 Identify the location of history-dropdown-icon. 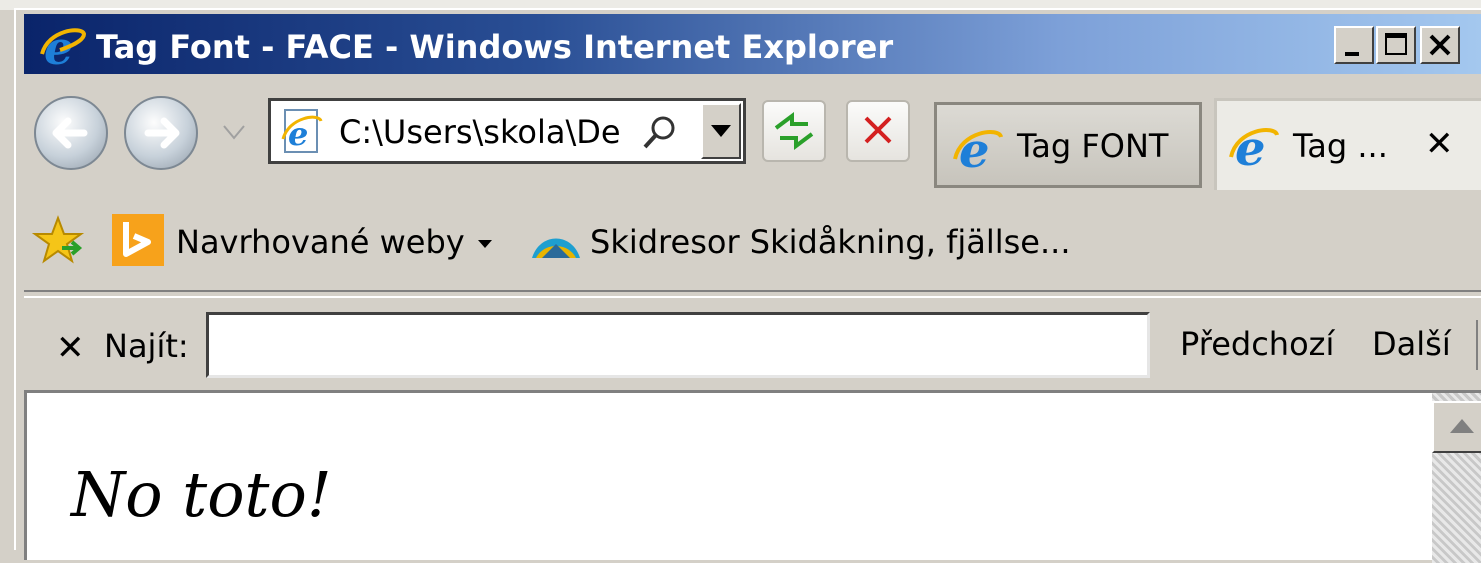
(234, 132).